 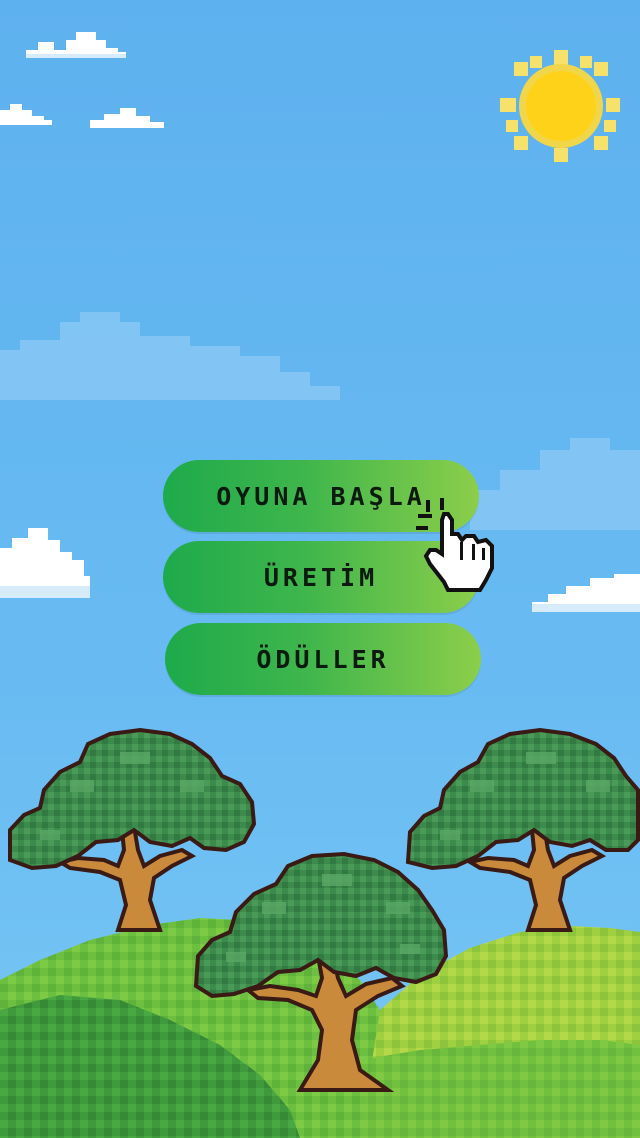 What do you see at coordinates (455, 545) in the screenshot?
I see `hand-pointer-icon` at bounding box center [455, 545].